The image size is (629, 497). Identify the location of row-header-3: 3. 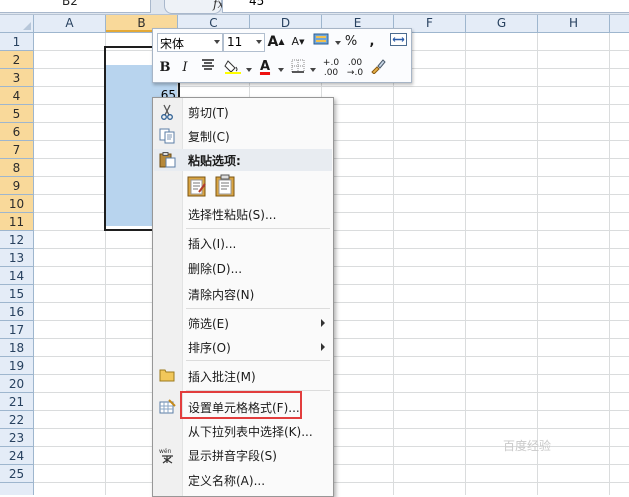
(16, 78).